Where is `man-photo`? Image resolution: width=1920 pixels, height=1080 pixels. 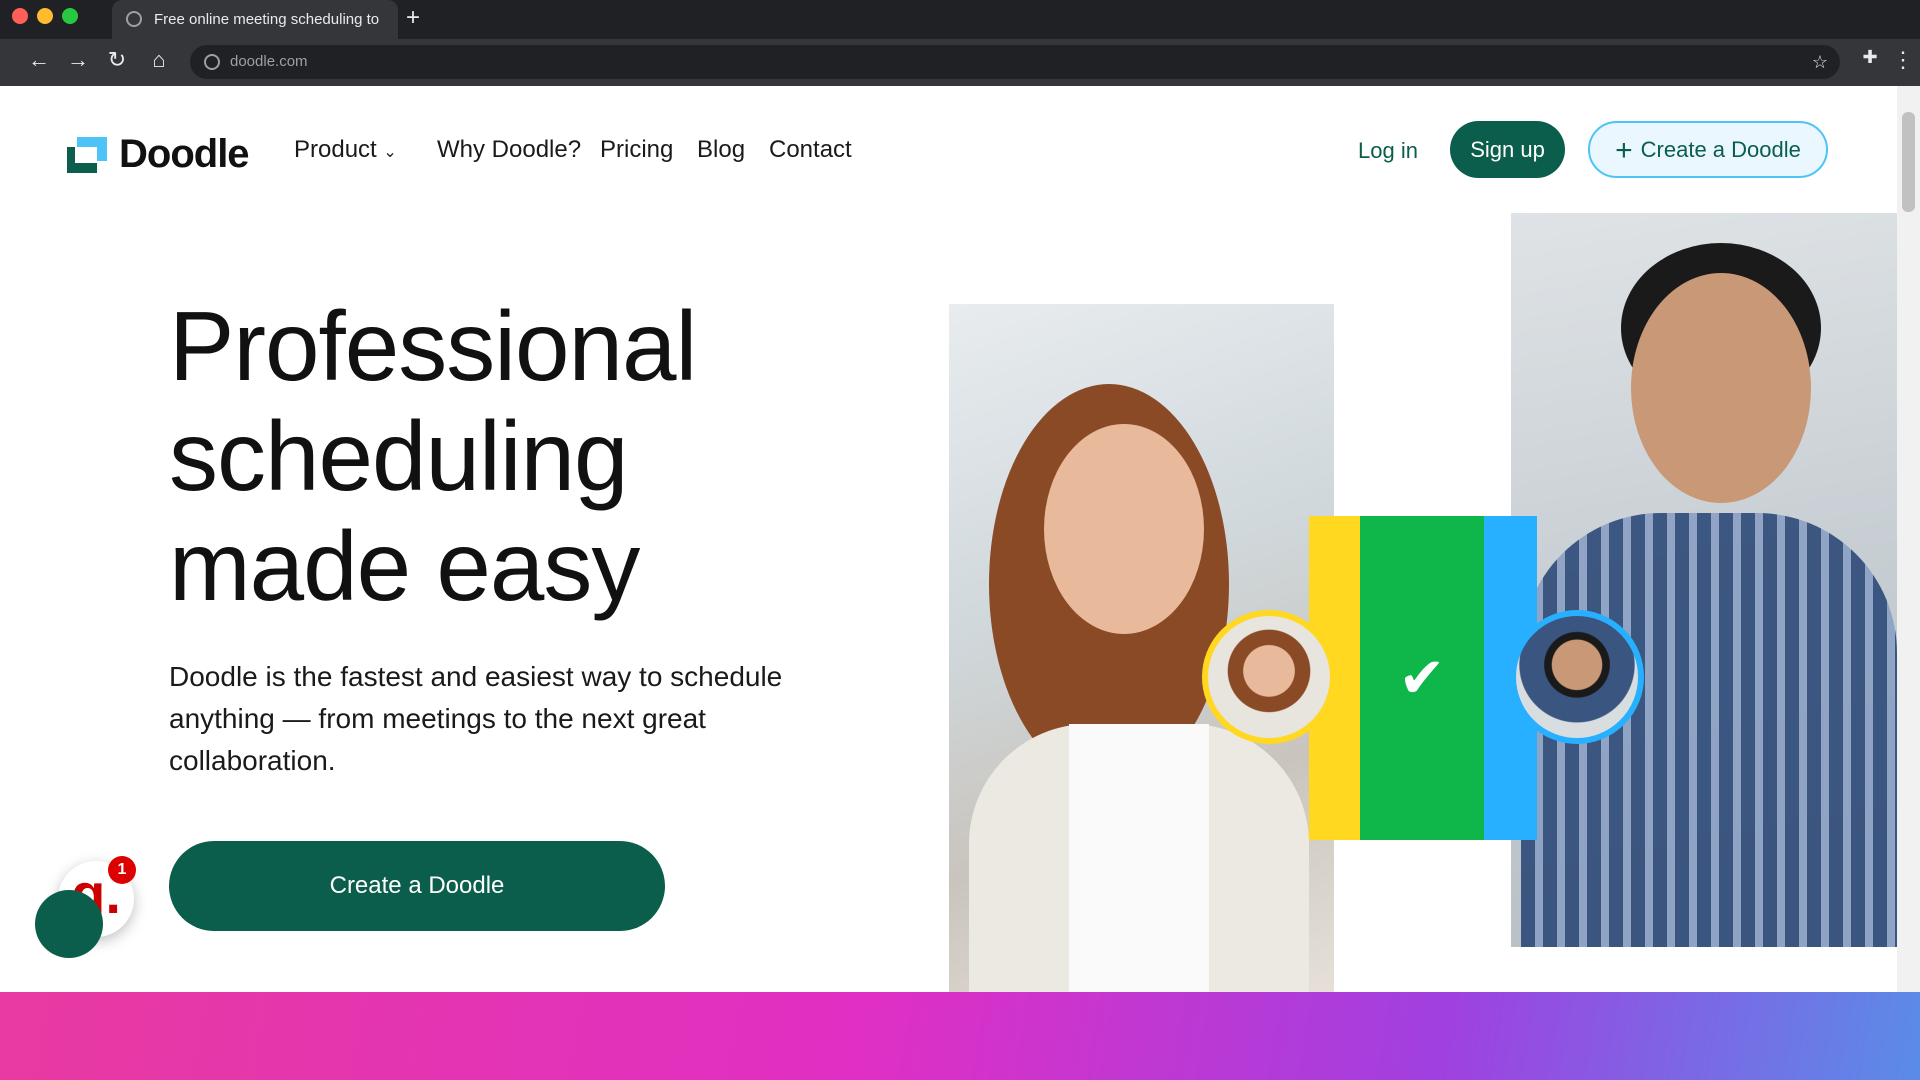 man-photo is located at coordinates (1704, 580).